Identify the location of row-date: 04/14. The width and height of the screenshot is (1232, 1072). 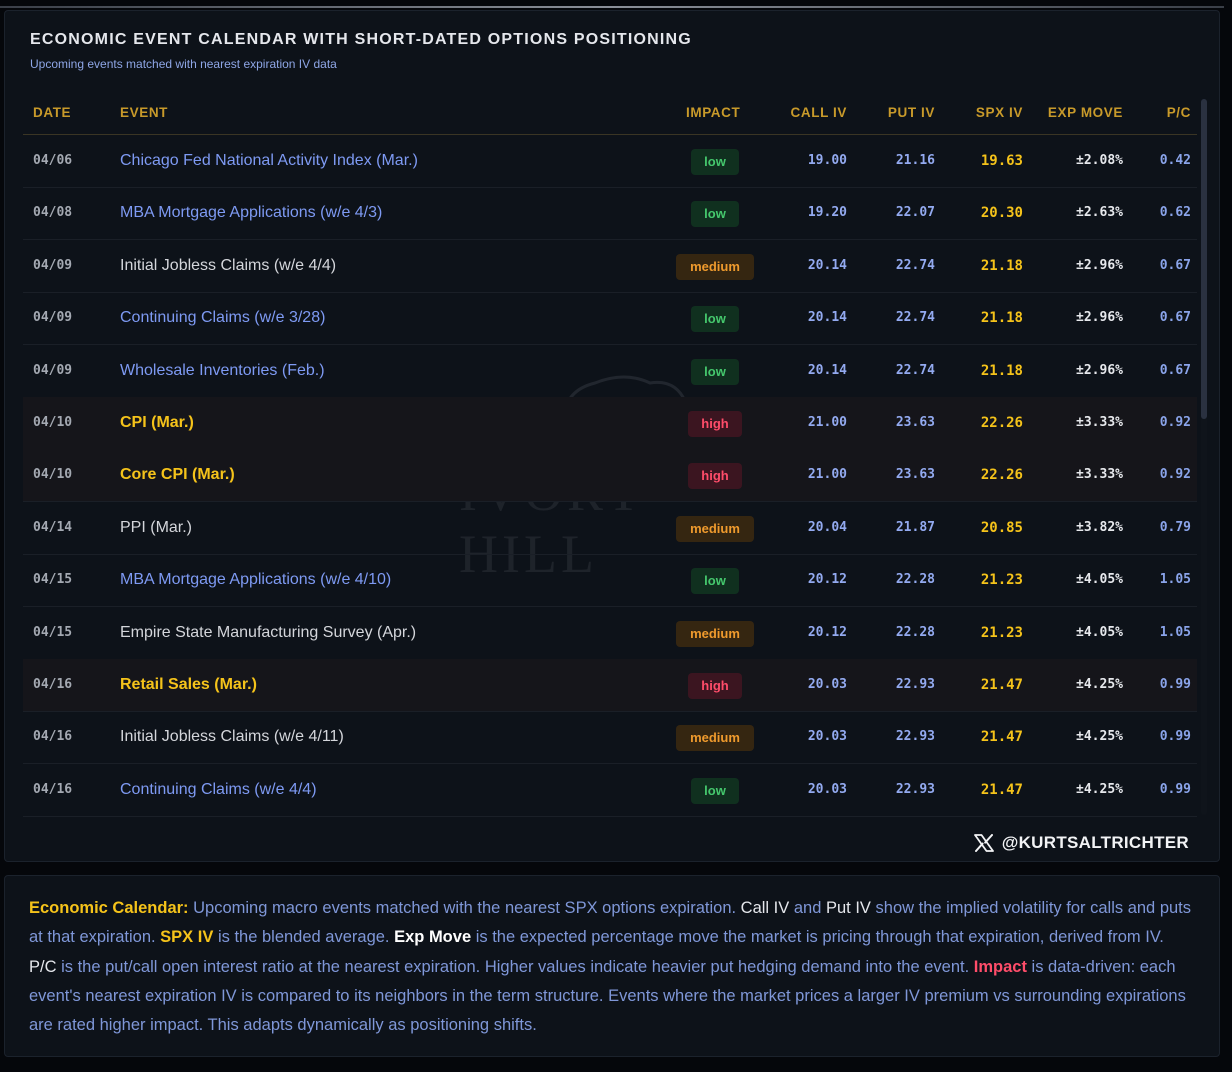
(53, 527).